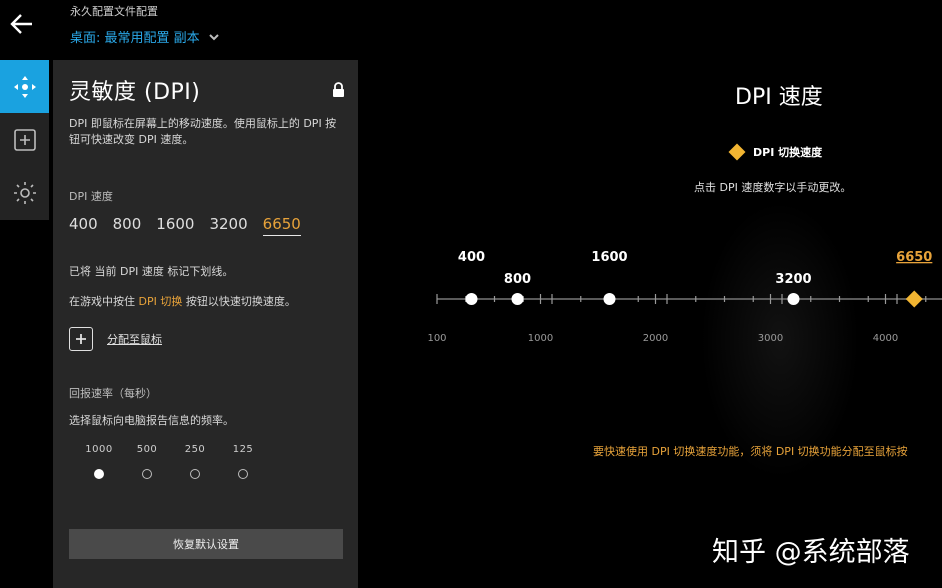 The width and height of the screenshot is (942, 588). I want to click on report-rate-value: 500, so click(147, 449).